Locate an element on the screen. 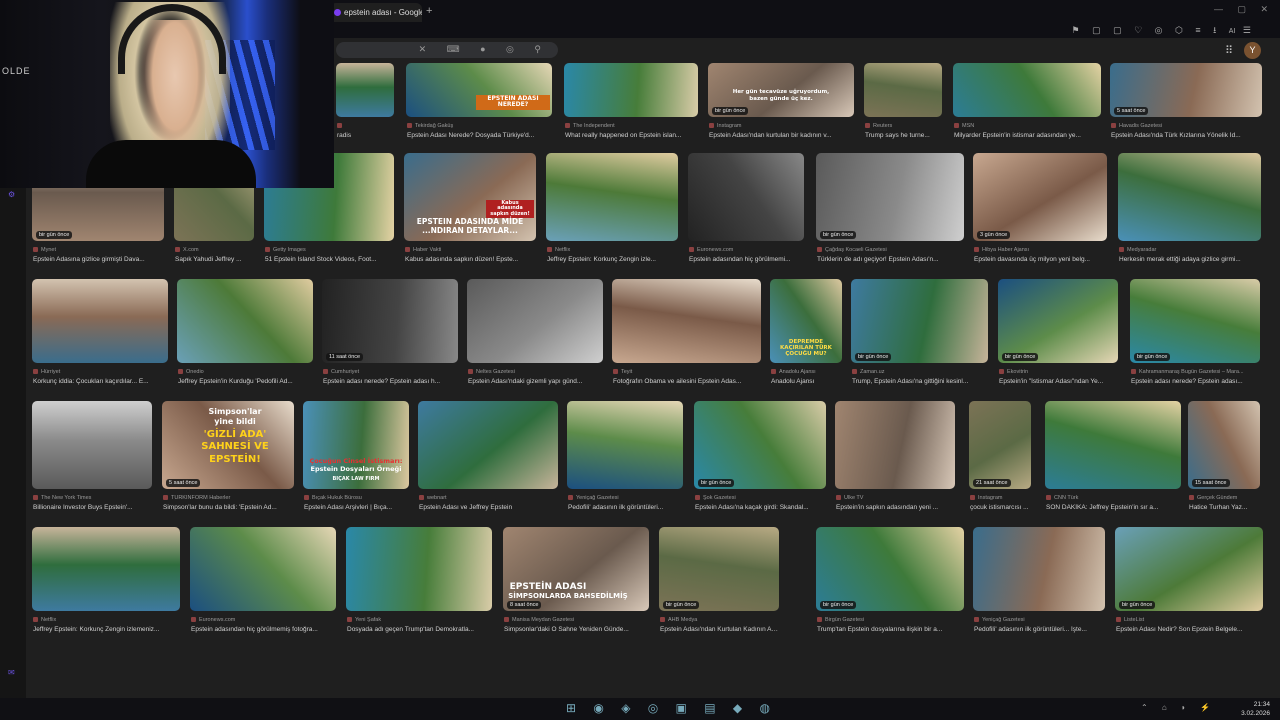 Image resolution: width=1280 pixels, height=720 pixels. result-source: Manisa Meydan Gazetesi is located at coordinates (577, 620).